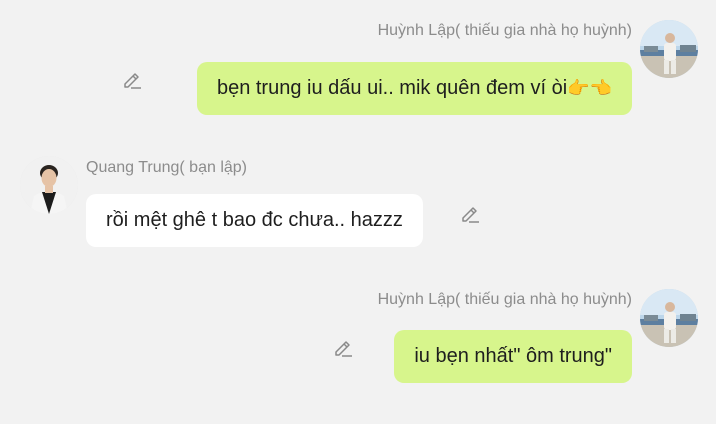 This screenshot has height=424, width=716. I want to click on sender-name: Quang Trung( bạn lập), so click(166, 167).